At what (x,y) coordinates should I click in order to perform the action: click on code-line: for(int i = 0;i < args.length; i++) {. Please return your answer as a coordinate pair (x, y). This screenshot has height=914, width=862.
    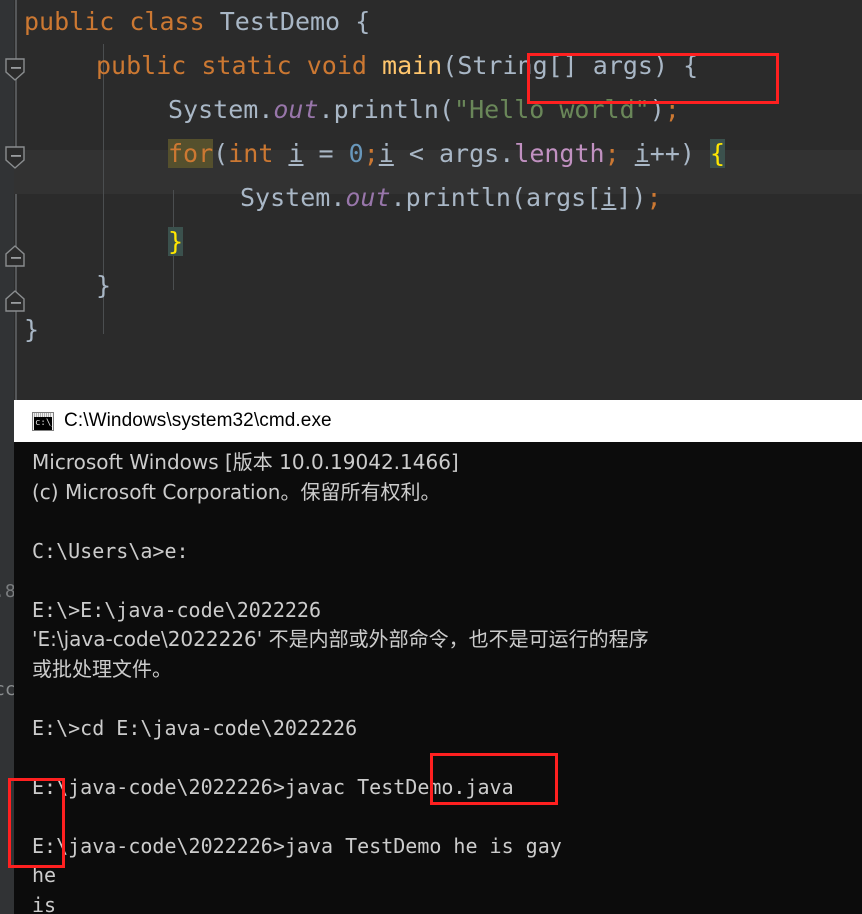
    Looking at the image, I should click on (447, 153).